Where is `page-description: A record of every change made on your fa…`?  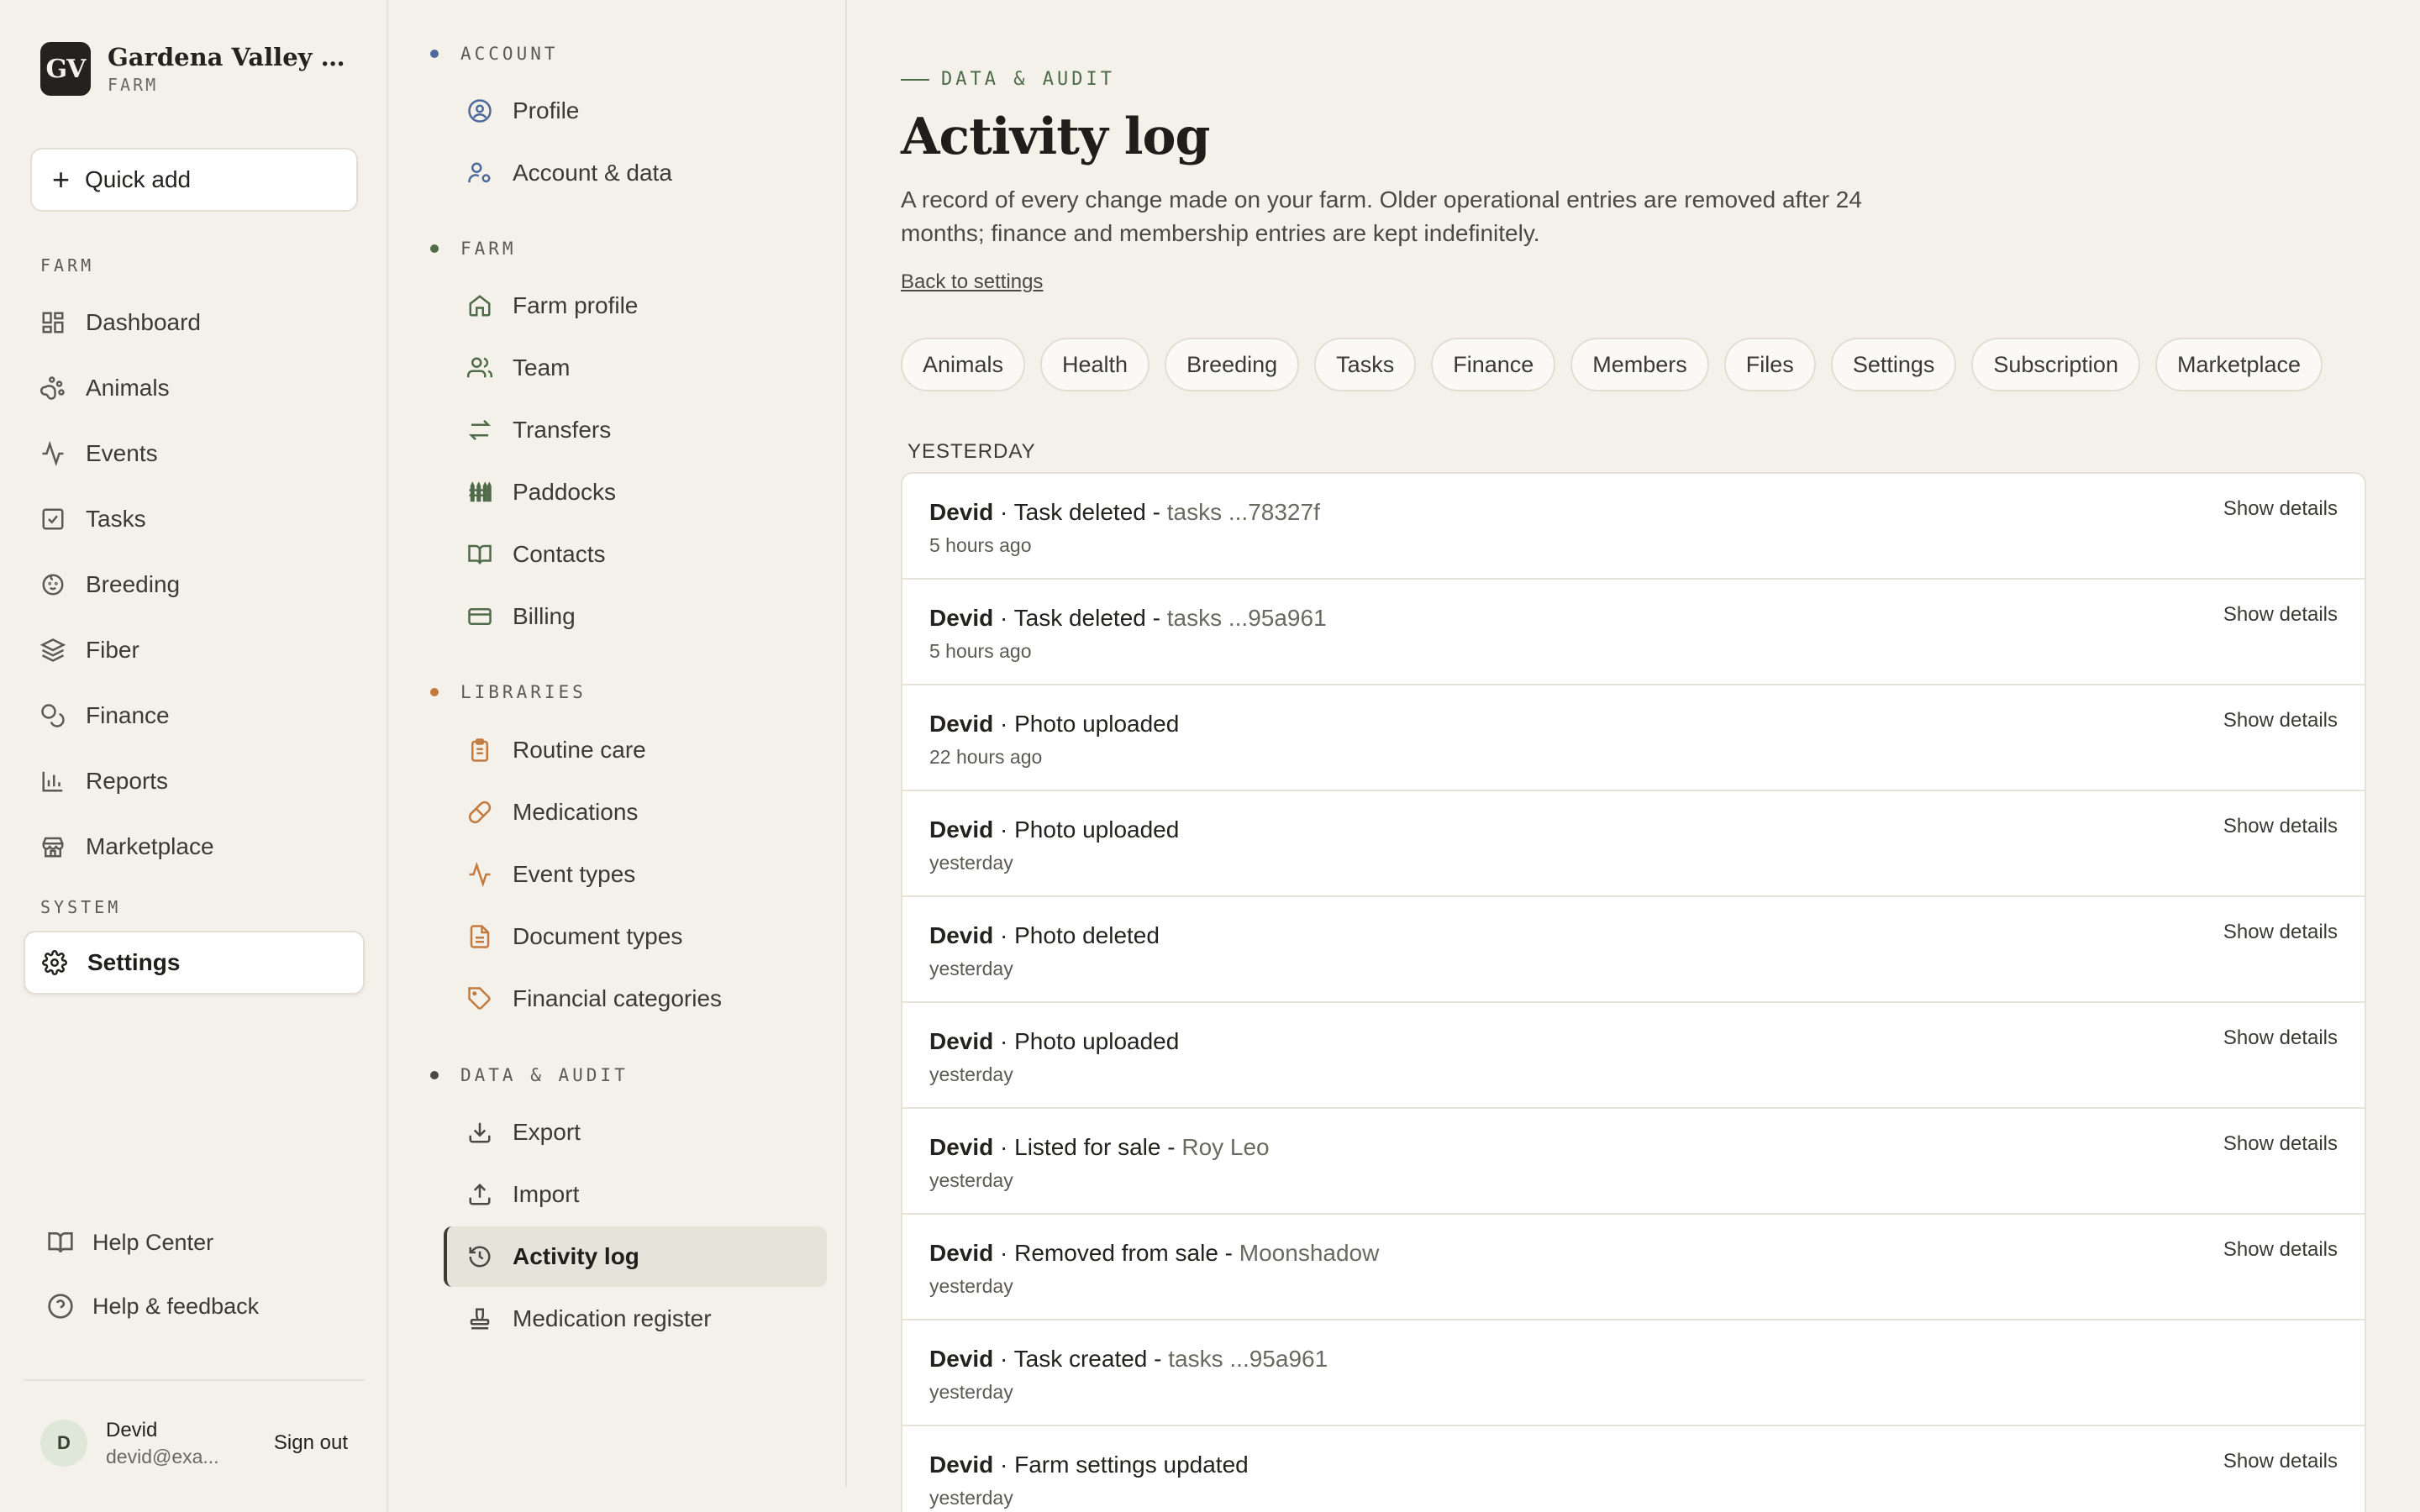 page-description: A record of every change made on your fa… is located at coordinates (1381, 216).